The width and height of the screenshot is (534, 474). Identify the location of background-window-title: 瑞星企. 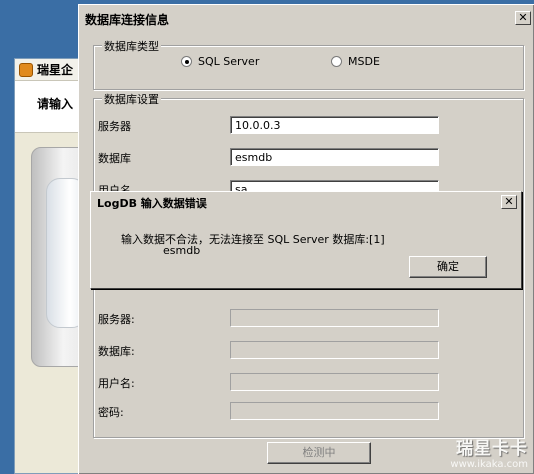
(55, 70).